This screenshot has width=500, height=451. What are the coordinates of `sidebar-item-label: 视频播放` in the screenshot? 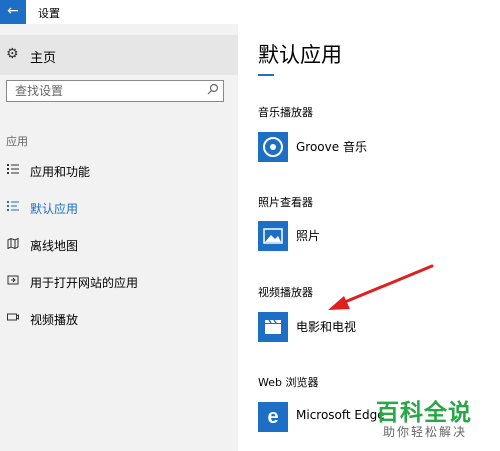 It's located at (54, 320).